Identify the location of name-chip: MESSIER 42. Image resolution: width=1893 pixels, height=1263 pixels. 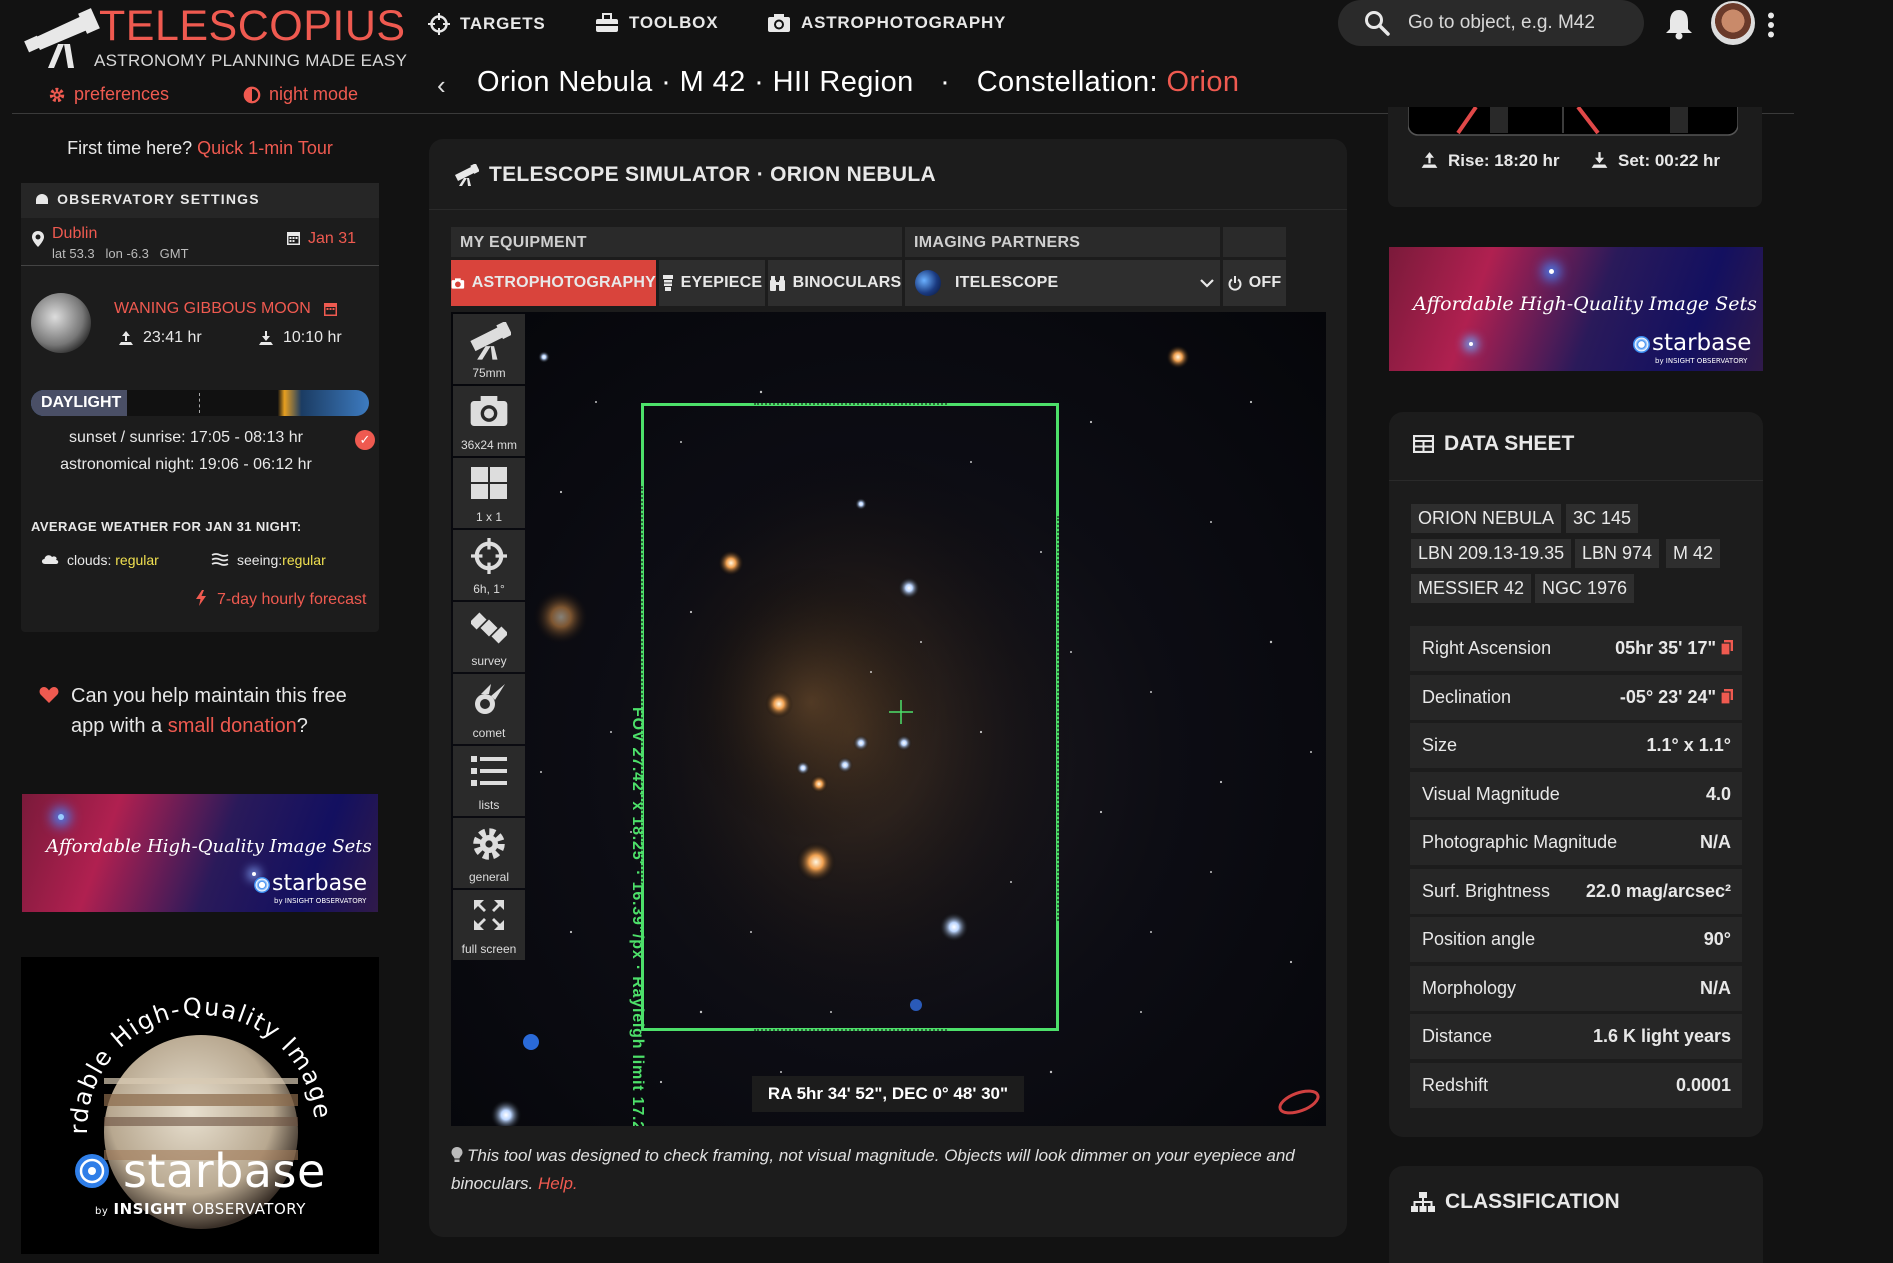
(1471, 588).